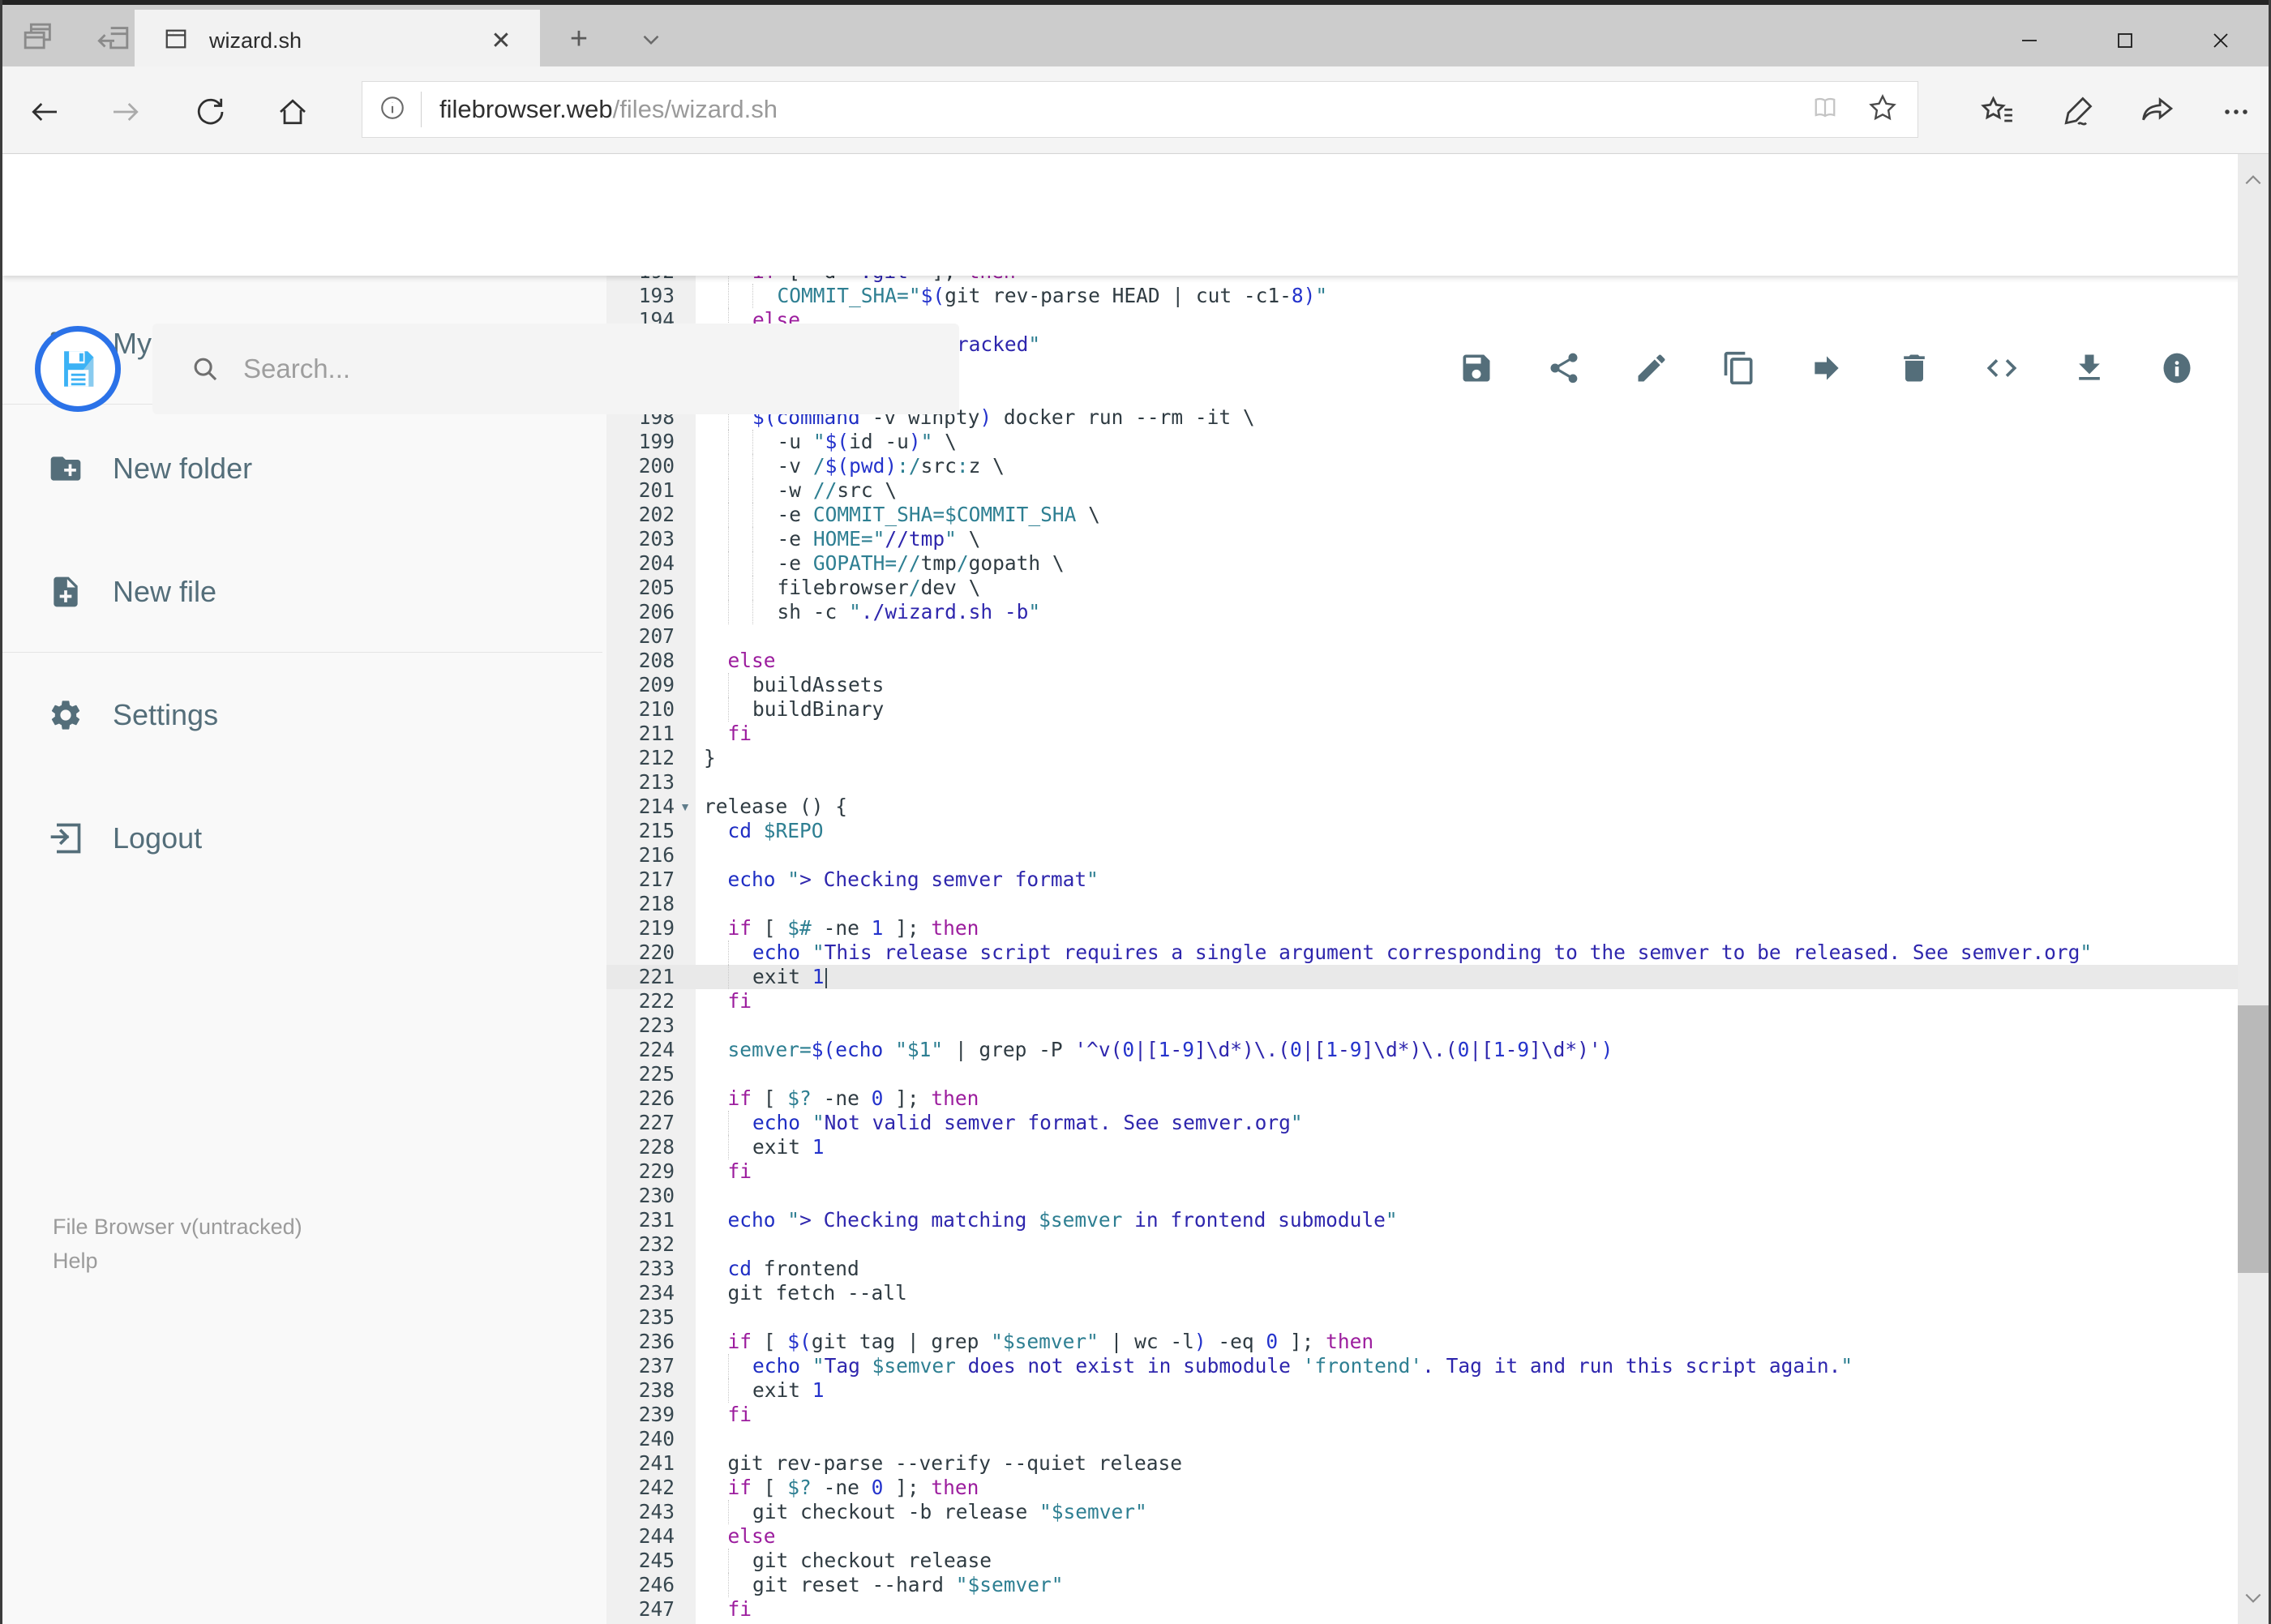 Image resolution: width=2271 pixels, height=1624 pixels. I want to click on code-line: 223, so click(1424, 1025).